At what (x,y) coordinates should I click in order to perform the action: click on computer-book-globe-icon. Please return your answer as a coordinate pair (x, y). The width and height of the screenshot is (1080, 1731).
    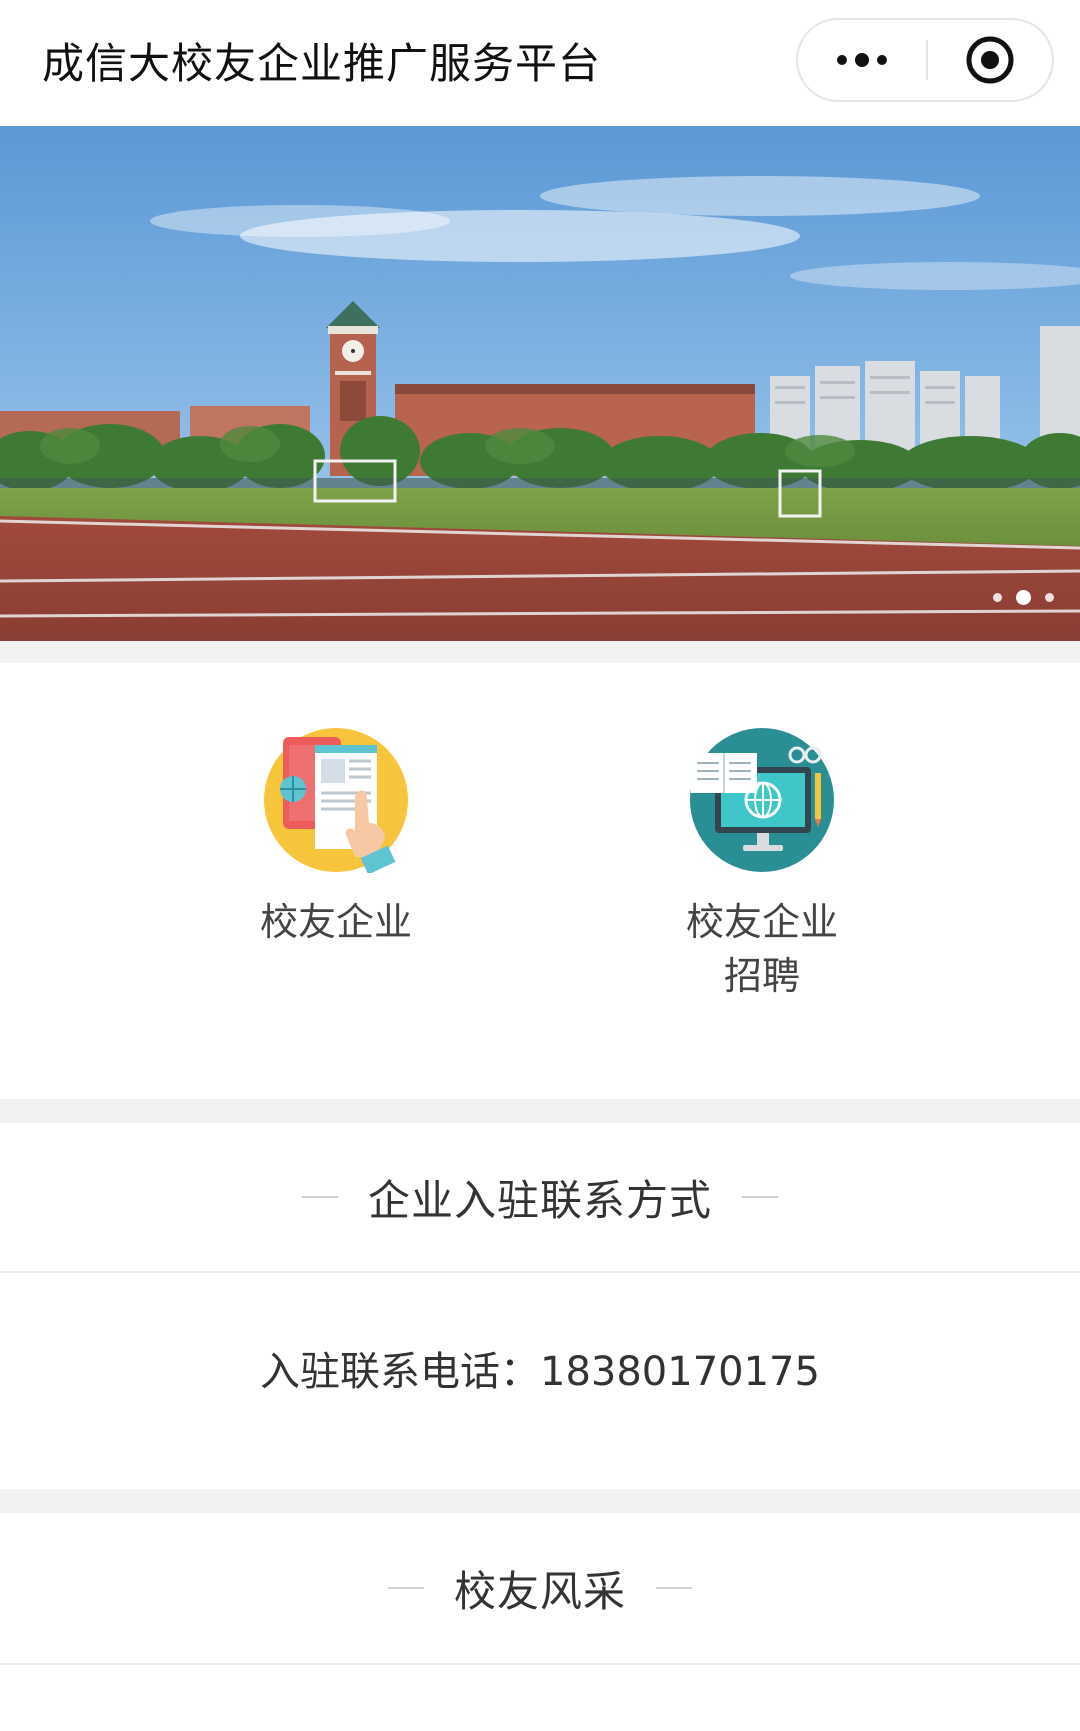
    Looking at the image, I should click on (762, 800).